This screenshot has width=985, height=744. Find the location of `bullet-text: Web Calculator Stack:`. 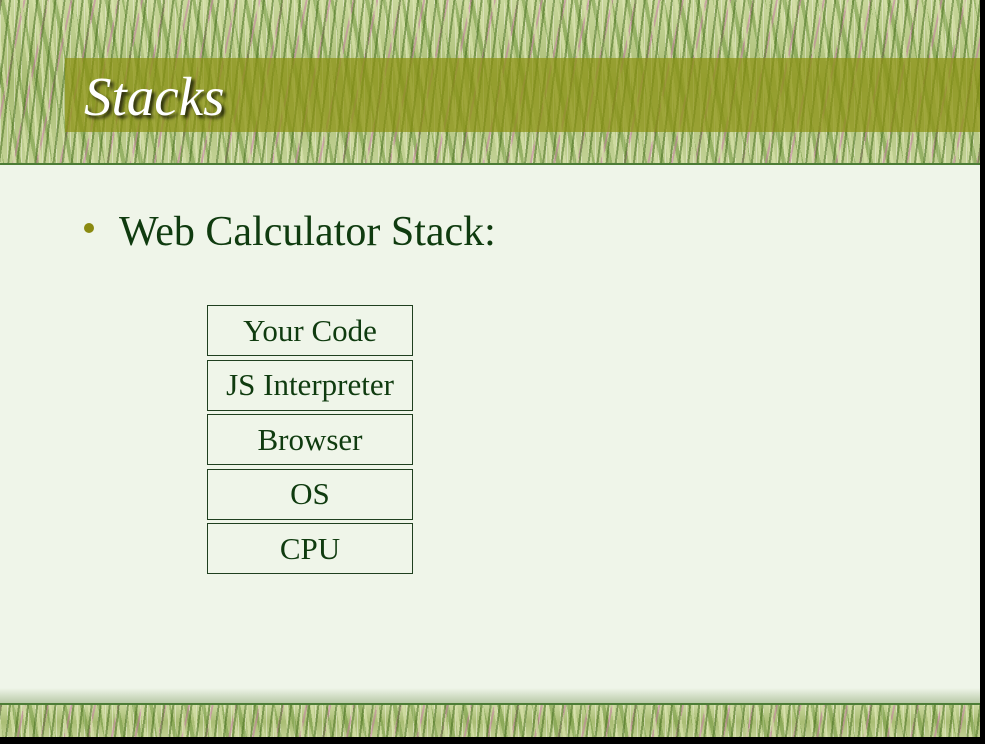

bullet-text: Web Calculator Stack: is located at coordinates (307, 232).